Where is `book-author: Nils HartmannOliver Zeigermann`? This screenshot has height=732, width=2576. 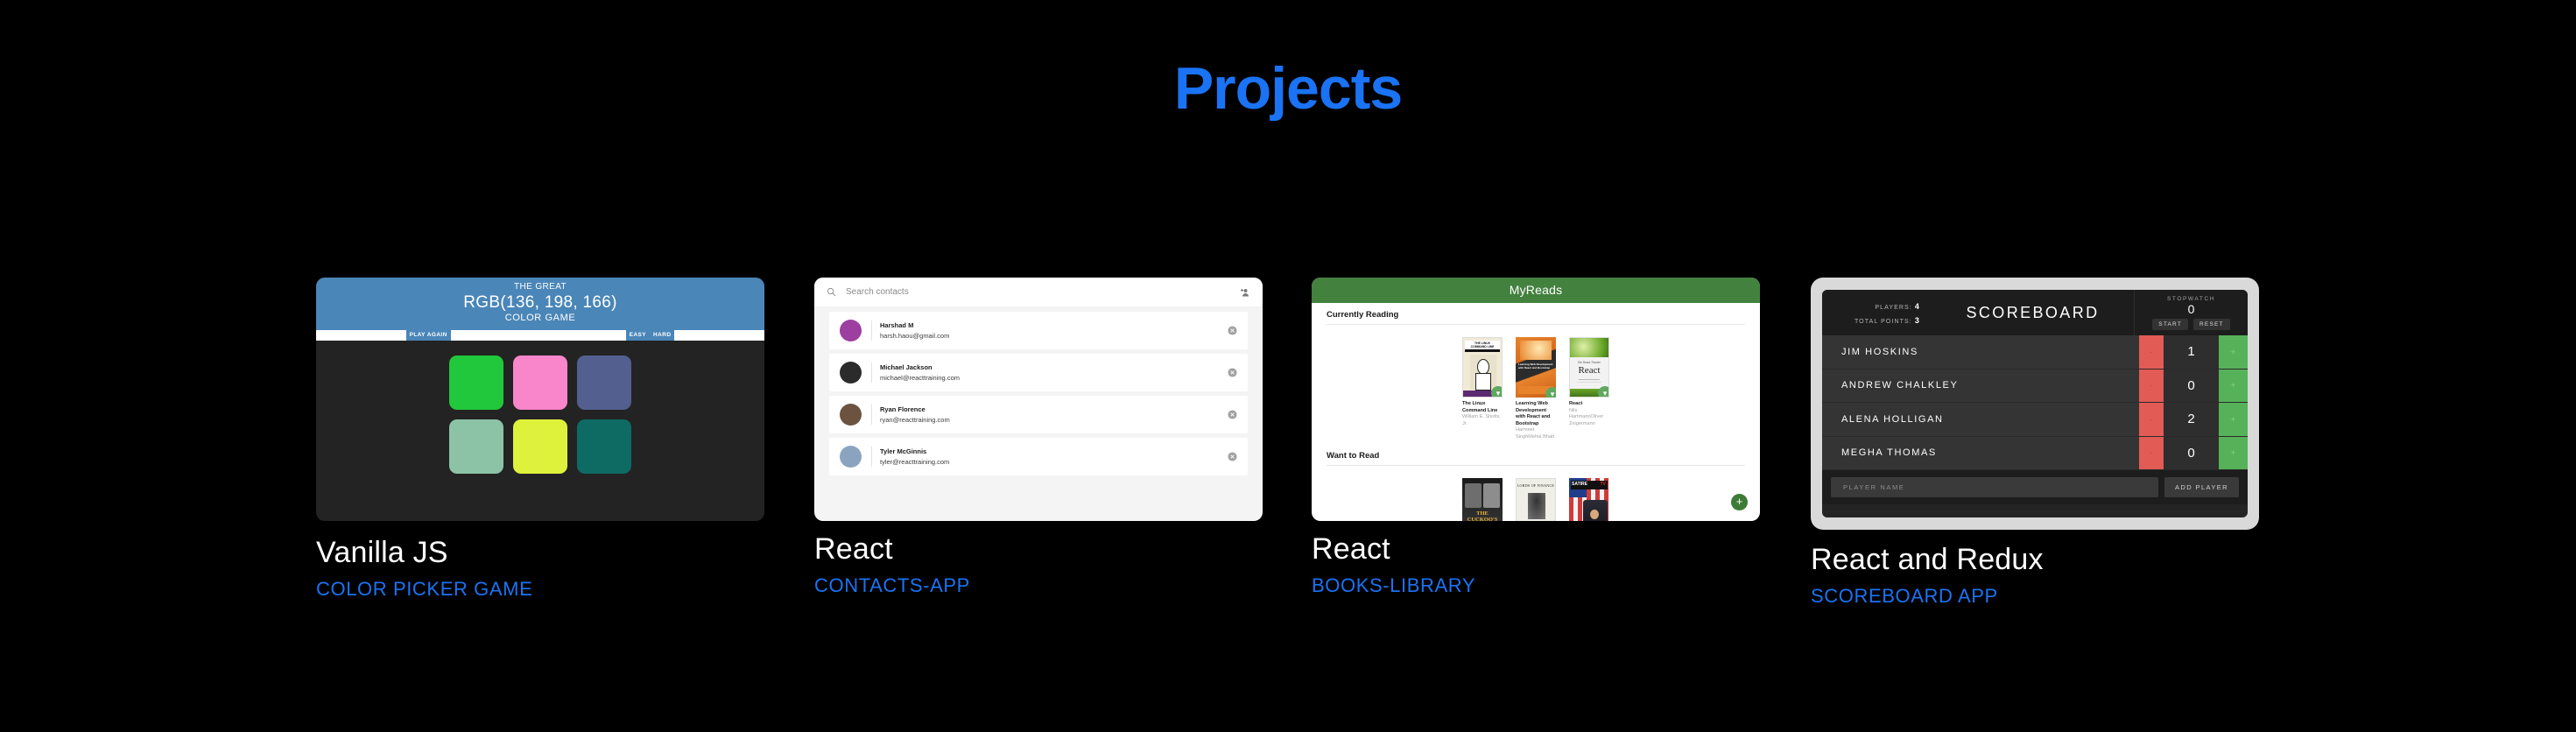
book-author: Nils HartmannOliver Zeigermann is located at coordinates (1586, 416).